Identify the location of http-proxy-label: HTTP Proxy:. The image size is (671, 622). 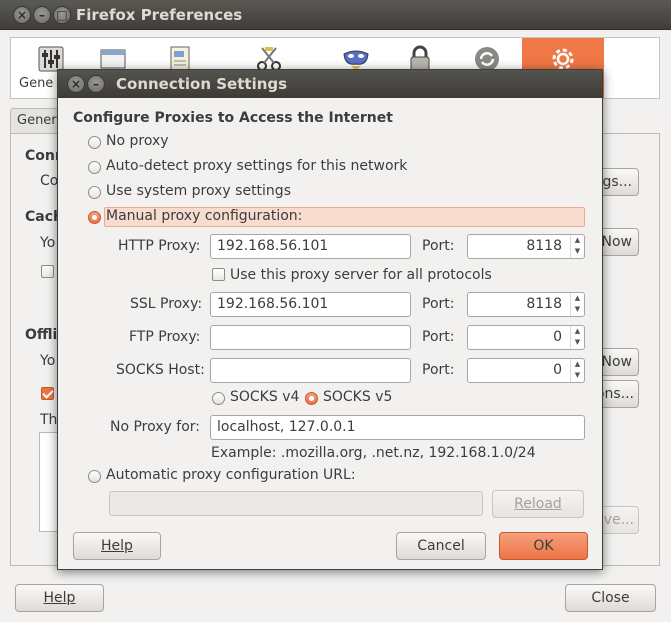
(159, 246).